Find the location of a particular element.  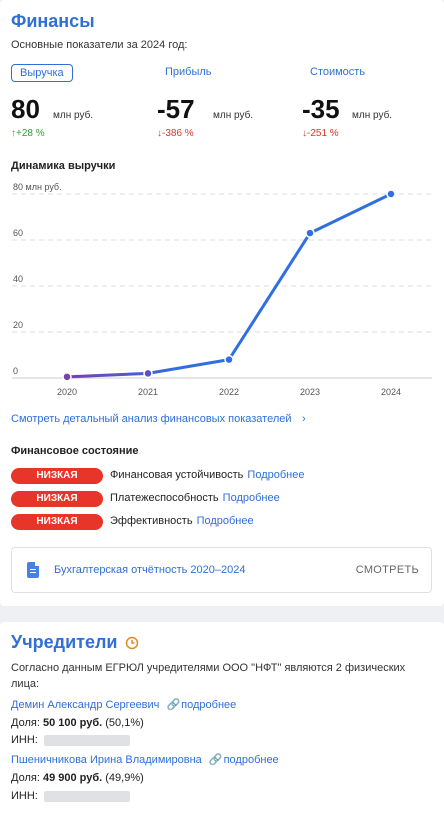

finances-title: Финансы is located at coordinates (53, 21).